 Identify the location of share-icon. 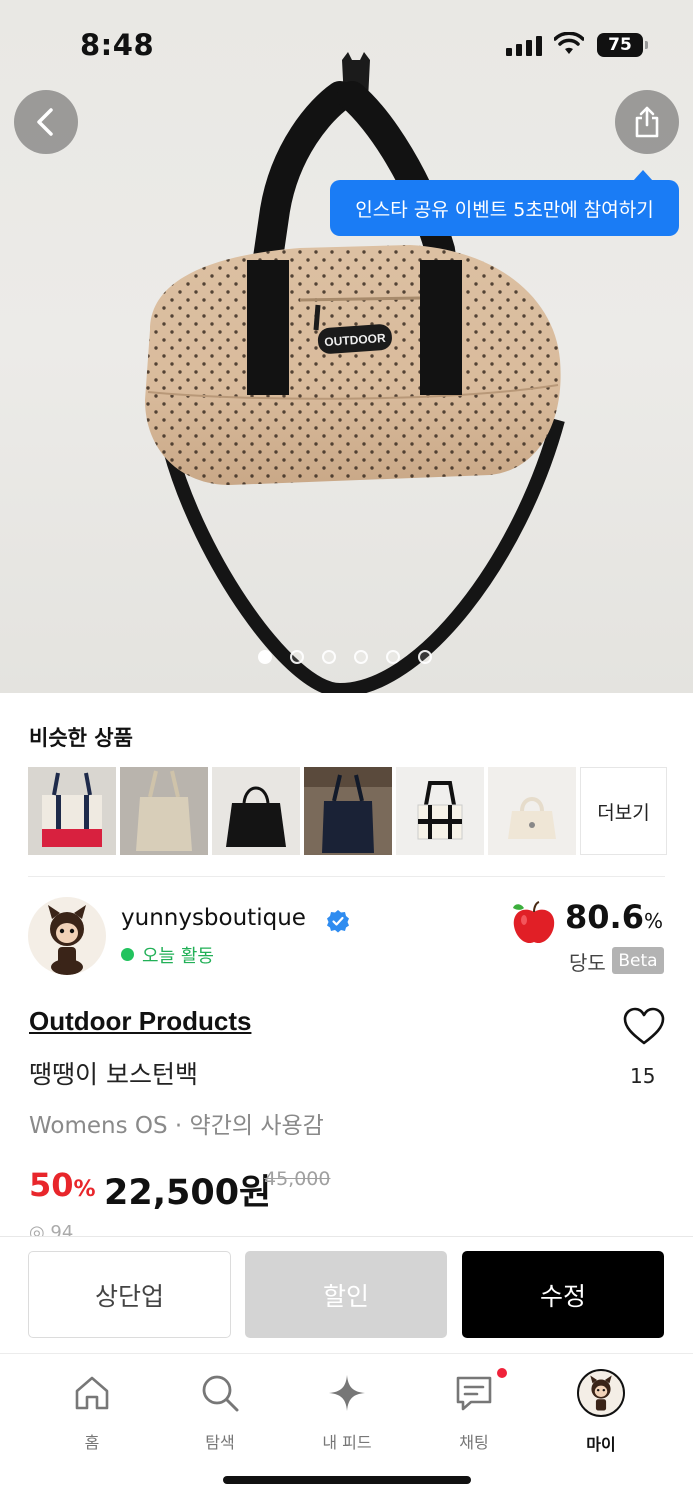
(647, 122).